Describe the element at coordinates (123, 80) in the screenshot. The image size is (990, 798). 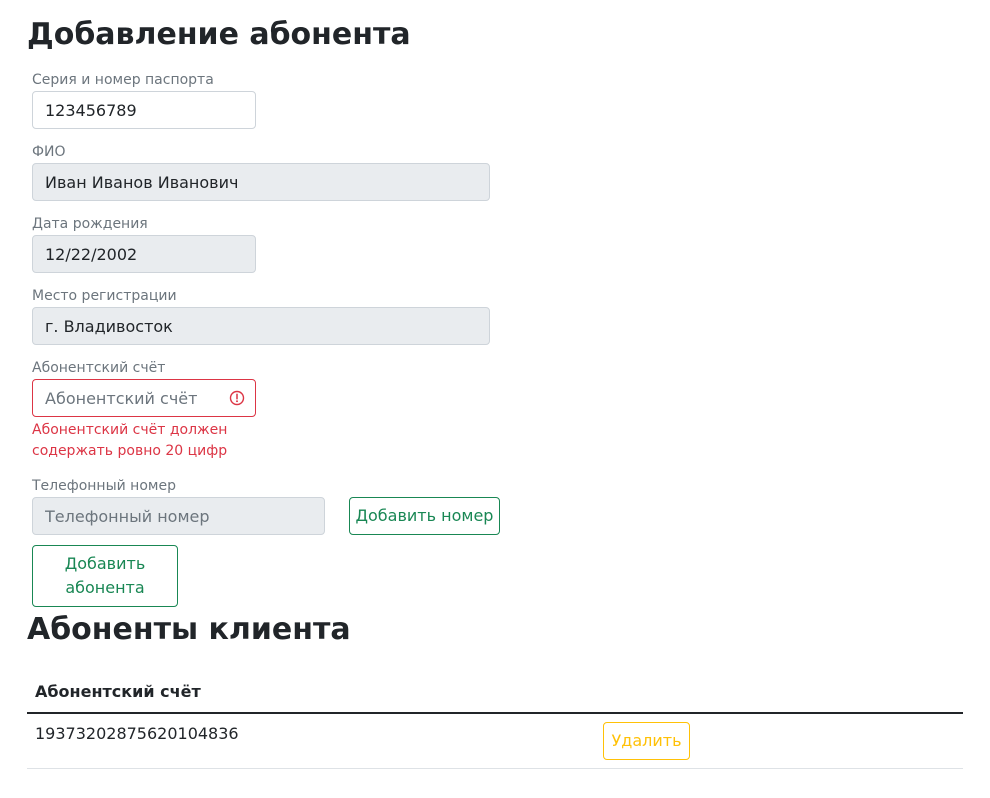
I see `passport-label: Серия и номер паспорта` at that location.